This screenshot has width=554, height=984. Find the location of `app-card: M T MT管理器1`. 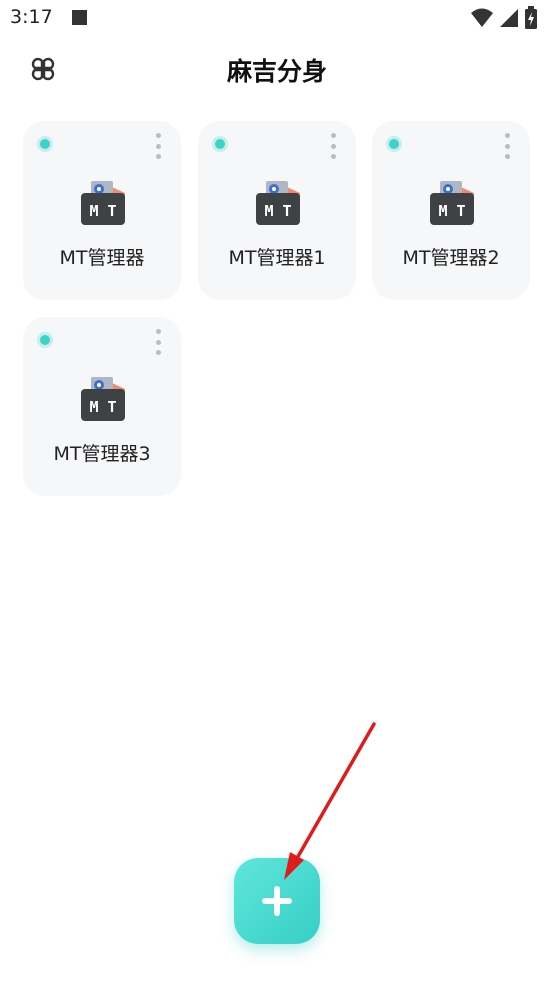

app-card: M T MT管理器1 is located at coordinates (277, 210).